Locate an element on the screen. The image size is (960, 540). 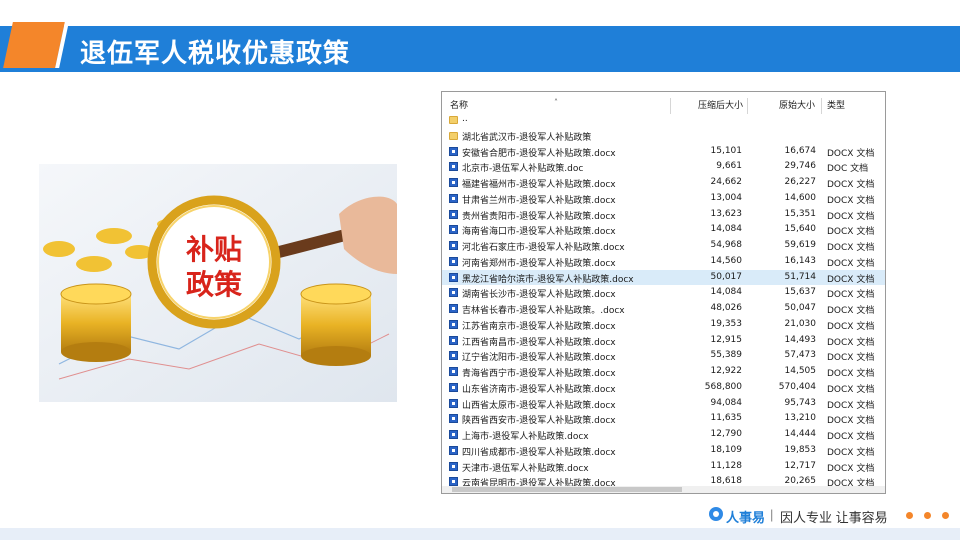
file-compressed-size: 12,915 is located at coordinates (726, 339).